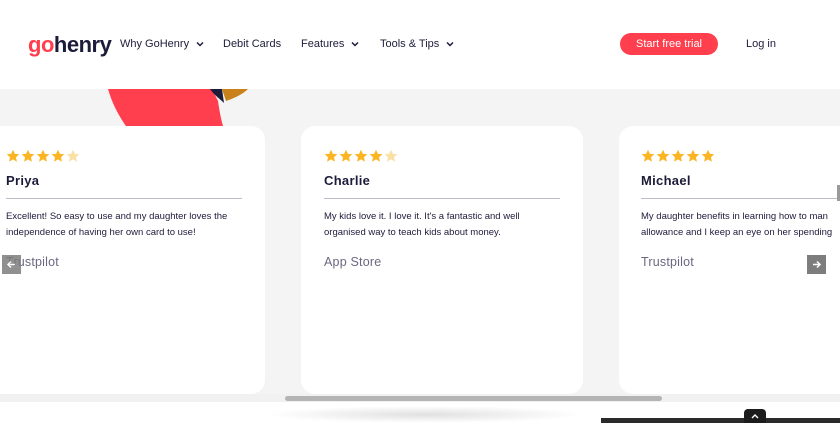 The height and width of the screenshot is (423, 840). Describe the element at coordinates (353, 262) in the screenshot. I see `review-source: App Store` at that location.